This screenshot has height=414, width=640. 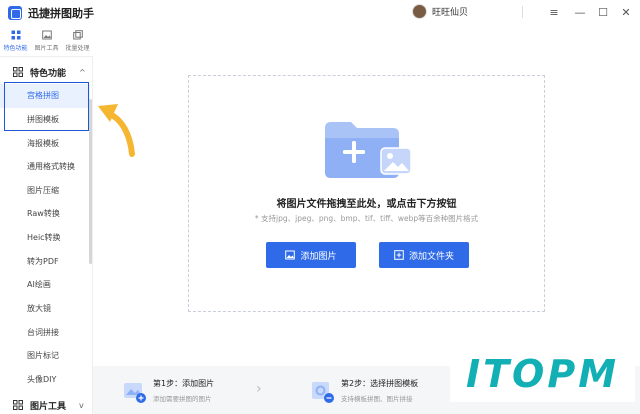 I want to click on sidebar-item-avatar-diy: 头像DIY, so click(x=45, y=380).